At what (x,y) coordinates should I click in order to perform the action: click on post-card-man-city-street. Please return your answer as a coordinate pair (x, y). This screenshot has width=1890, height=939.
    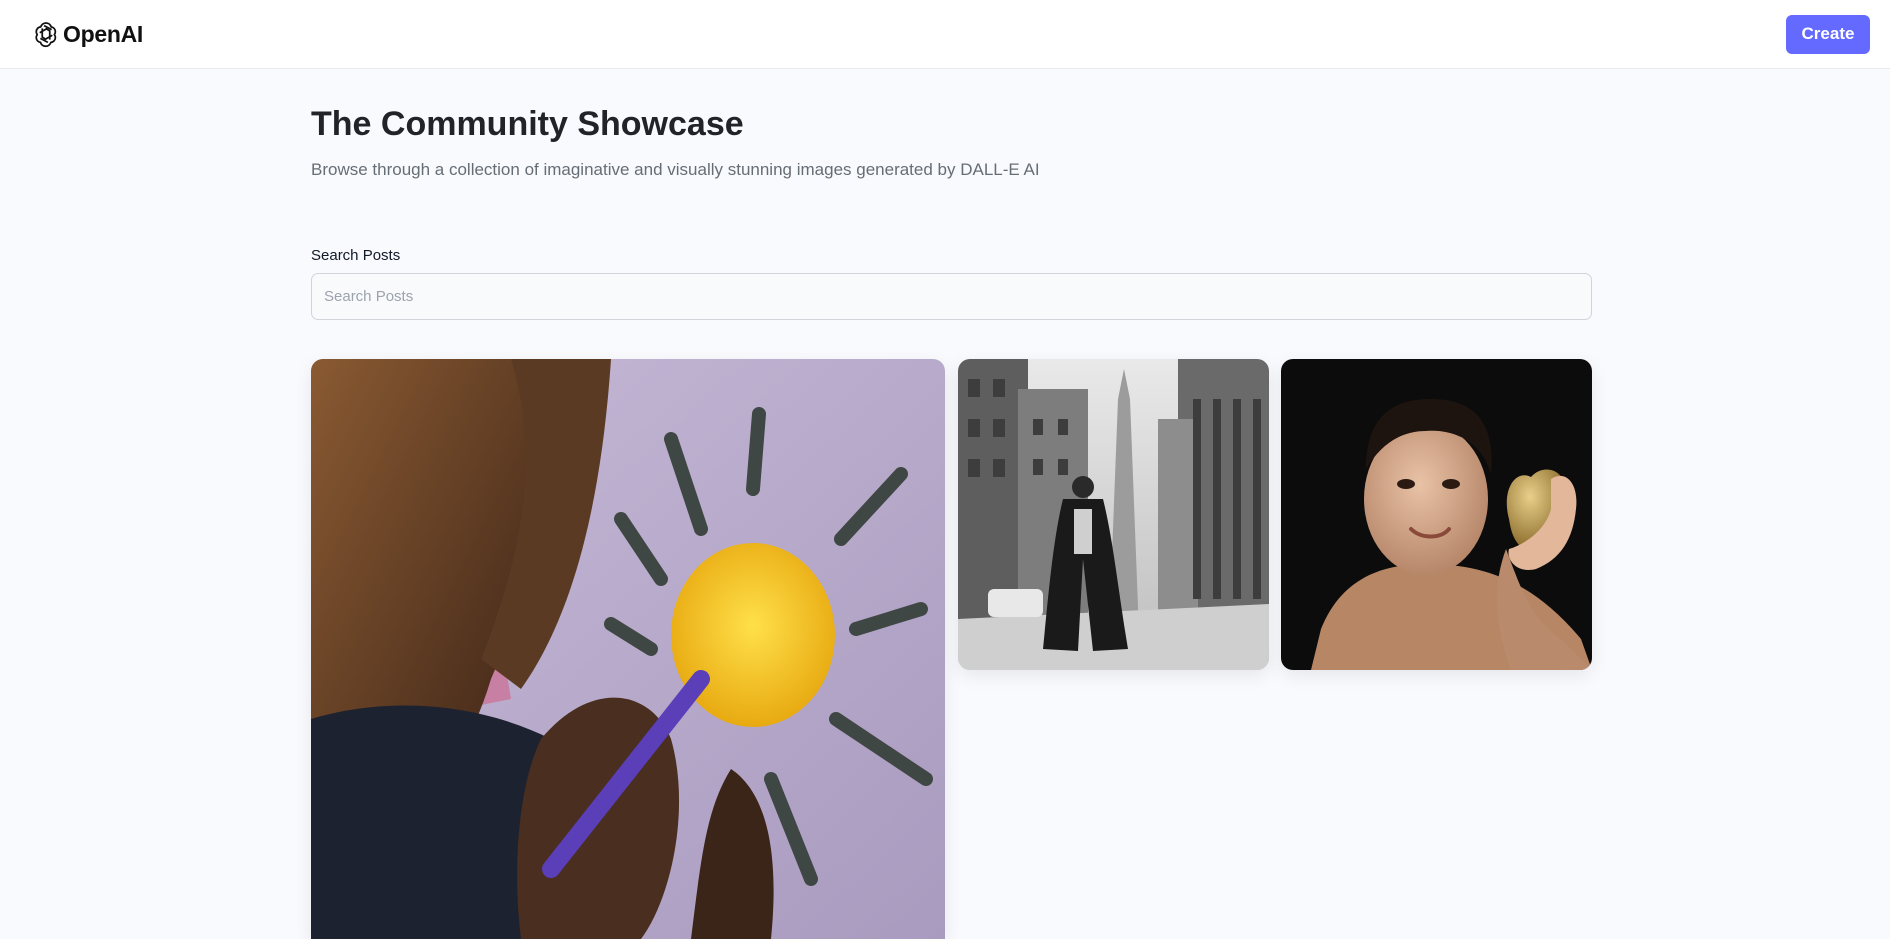
    Looking at the image, I should click on (1113, 514).